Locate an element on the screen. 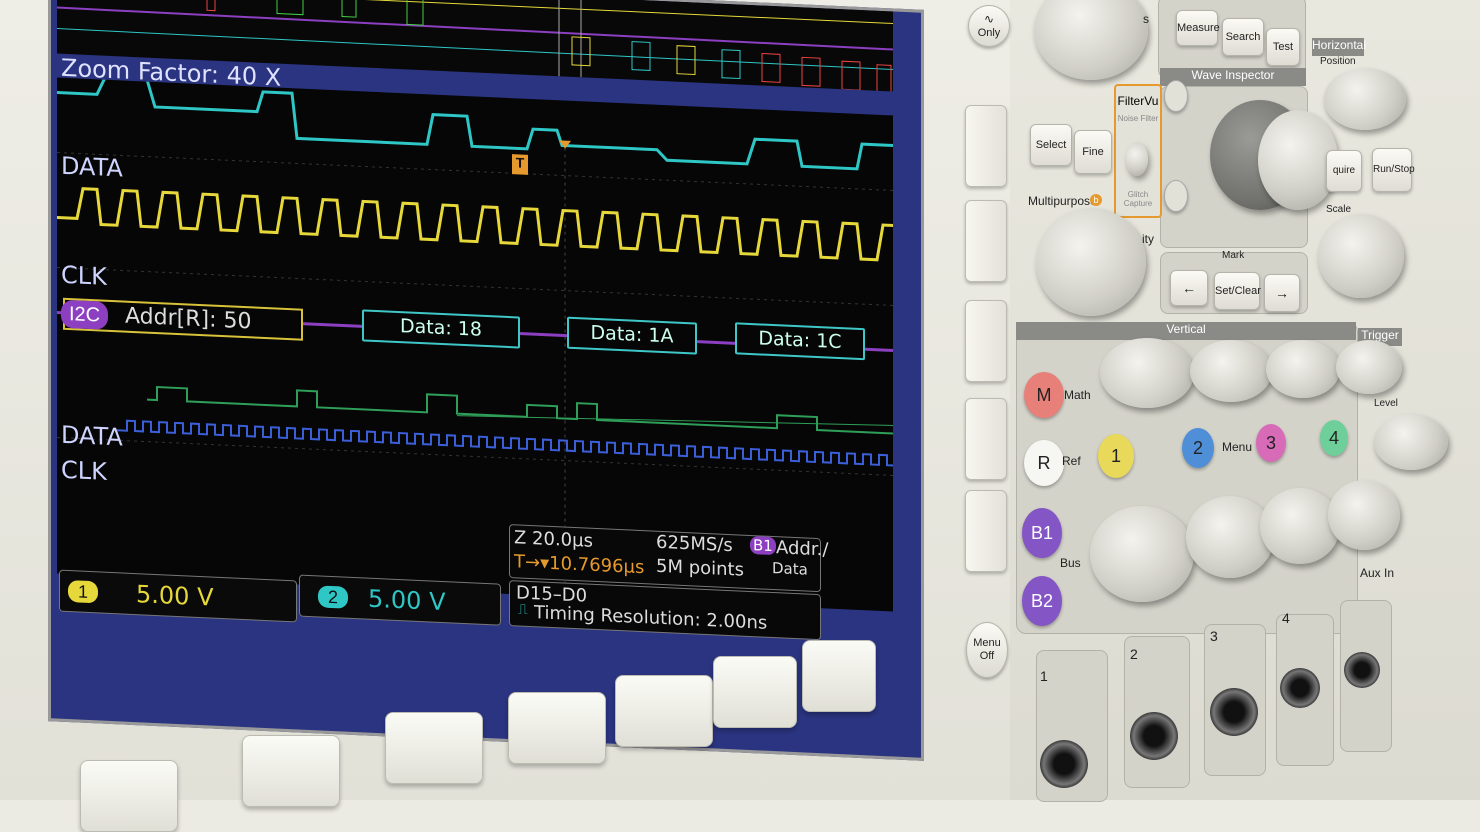 Image resolution: width=1480 pixels, height=832 pixels. ref-label: Ref is located at coordinates (1071, 461).